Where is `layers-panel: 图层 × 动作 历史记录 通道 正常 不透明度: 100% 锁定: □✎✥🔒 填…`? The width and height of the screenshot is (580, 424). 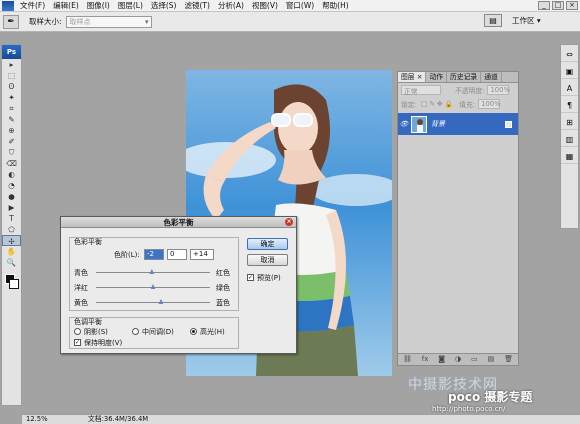 layers-panel: 图层 × 动作 历史记录 通道 正常 不透明度: 100% 锁定: □✎✥🔒 填… is located at coordinates (458, 218).